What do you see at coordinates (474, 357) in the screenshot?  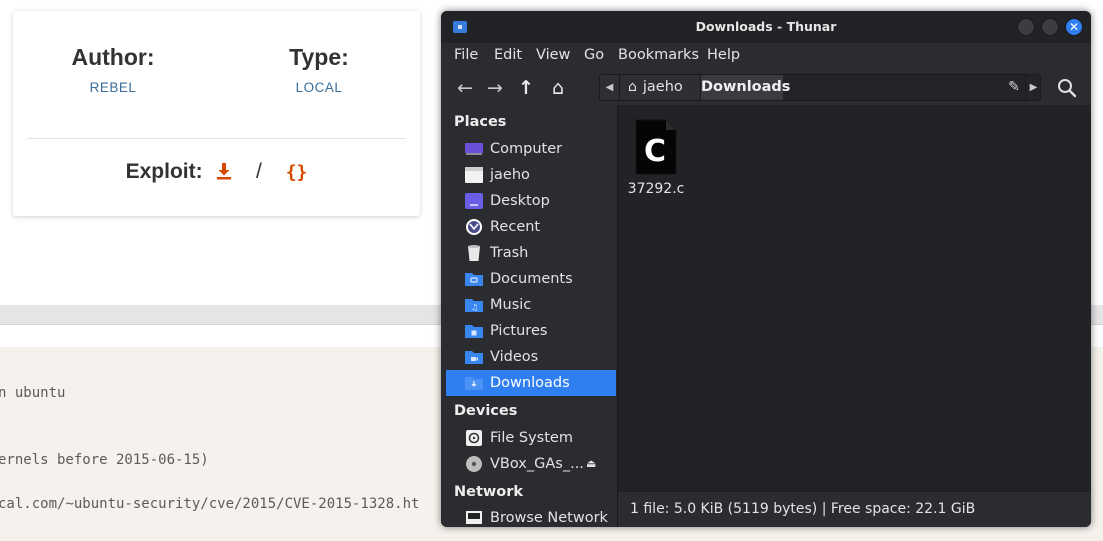 I see `videos-folder-icon` at bounding box center [474, 357].